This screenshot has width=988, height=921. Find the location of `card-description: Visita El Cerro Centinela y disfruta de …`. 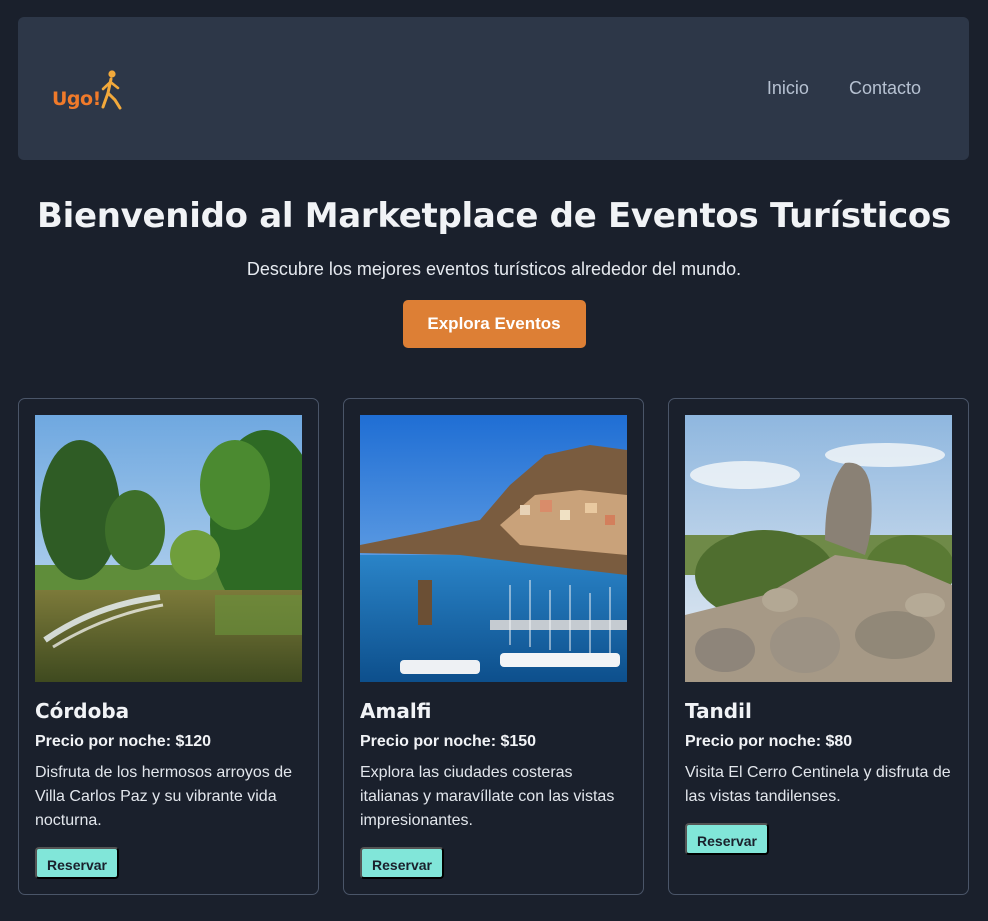

card-description: Visita El Cerro Centinela y disfruta de … is located at coordinates (818, 784).